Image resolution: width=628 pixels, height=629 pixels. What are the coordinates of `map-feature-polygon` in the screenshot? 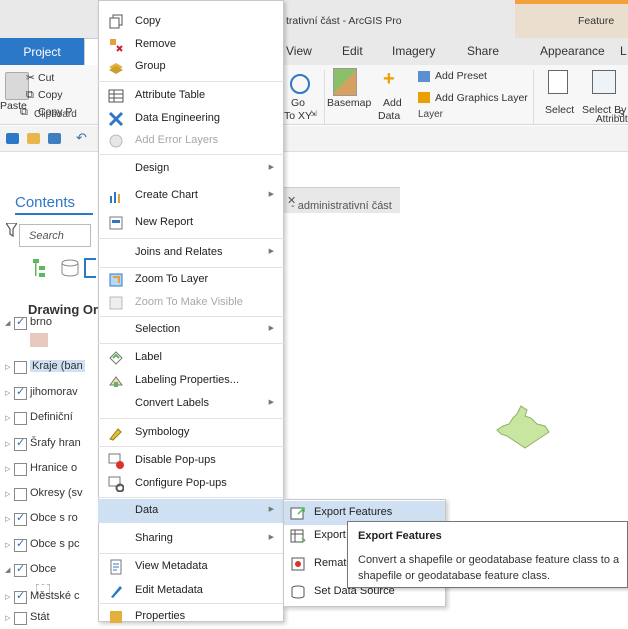 It's located at (523, 428).